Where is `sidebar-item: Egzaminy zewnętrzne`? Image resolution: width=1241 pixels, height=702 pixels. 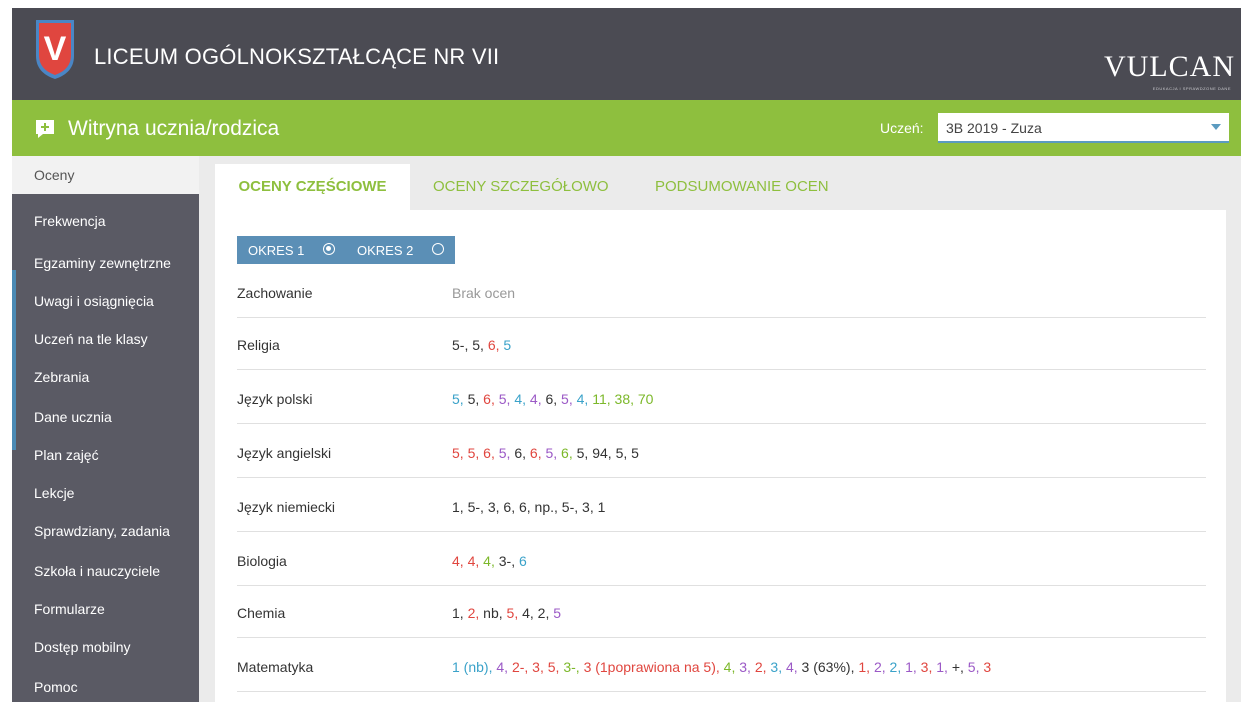
sidebar-item: Egzaminy zewnętrzne is located at coordinates (105, 263).